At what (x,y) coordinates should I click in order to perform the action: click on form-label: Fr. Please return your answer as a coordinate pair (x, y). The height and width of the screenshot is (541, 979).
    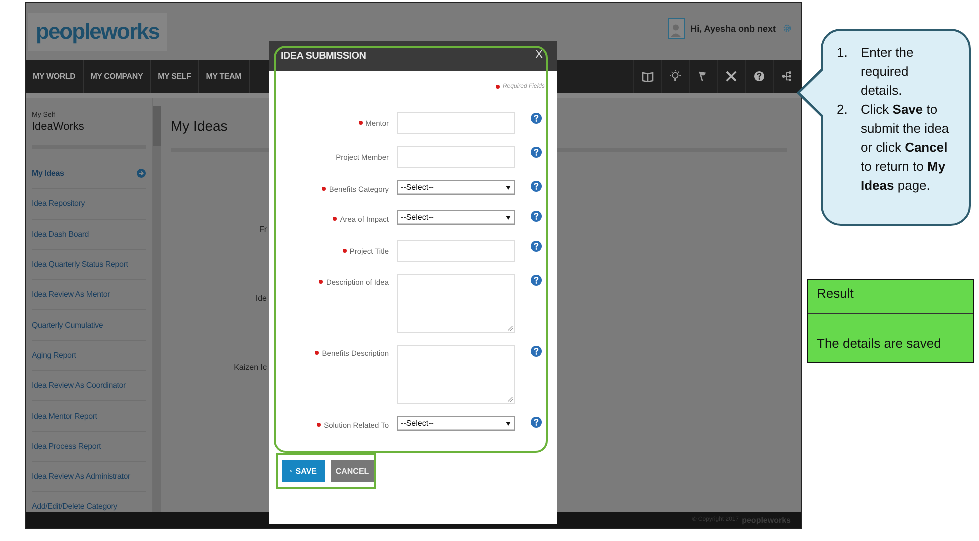
    Looking at the image, I should click on (263, 230).